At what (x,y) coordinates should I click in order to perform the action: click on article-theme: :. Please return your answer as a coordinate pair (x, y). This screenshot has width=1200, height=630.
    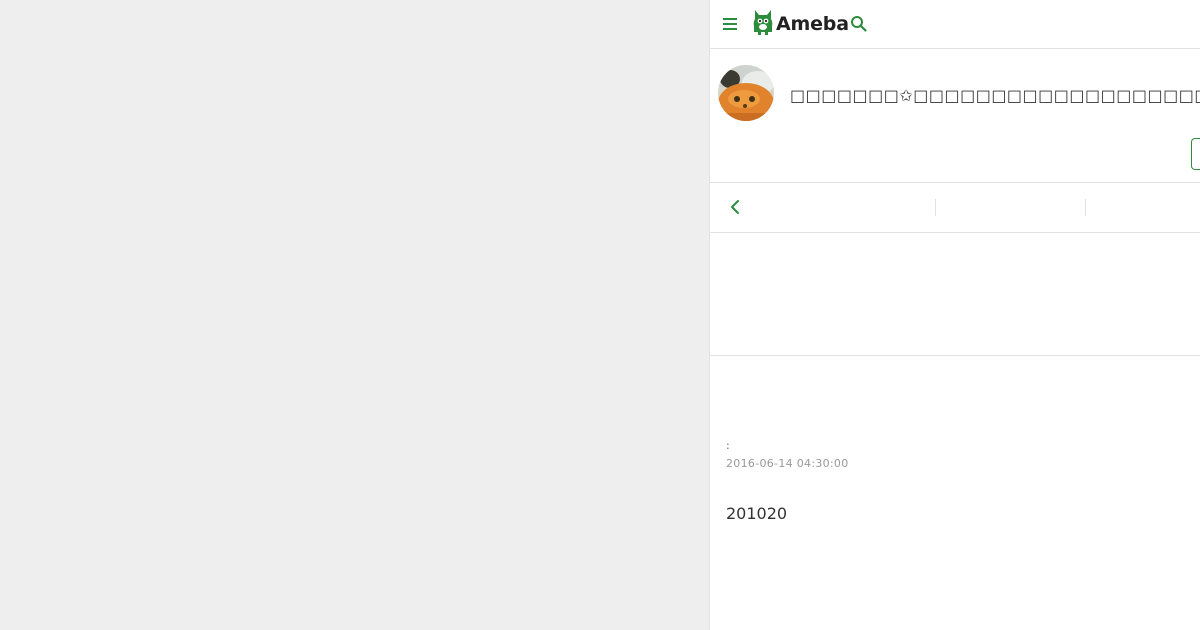
    Looking at the image, I should click on (728, 445).